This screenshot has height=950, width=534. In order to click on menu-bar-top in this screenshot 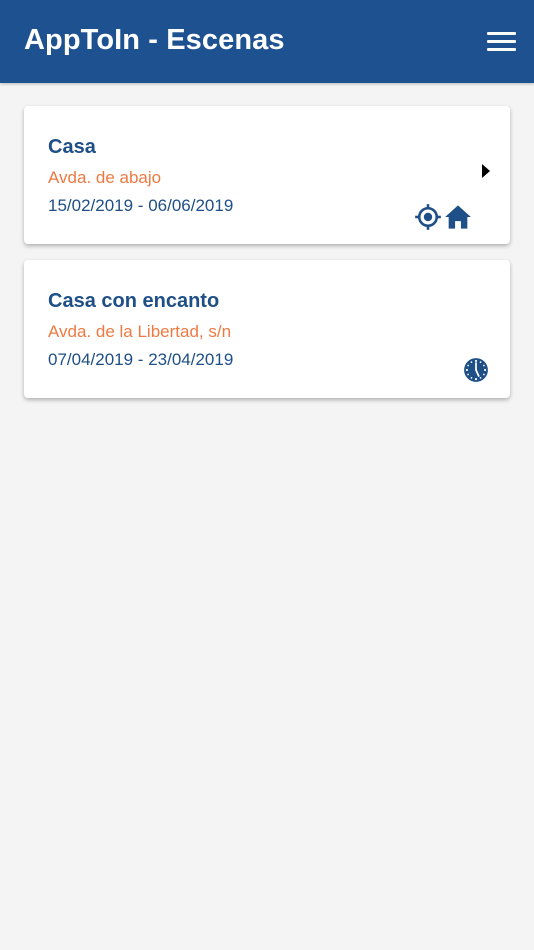, I will do `click(501, 33)`.